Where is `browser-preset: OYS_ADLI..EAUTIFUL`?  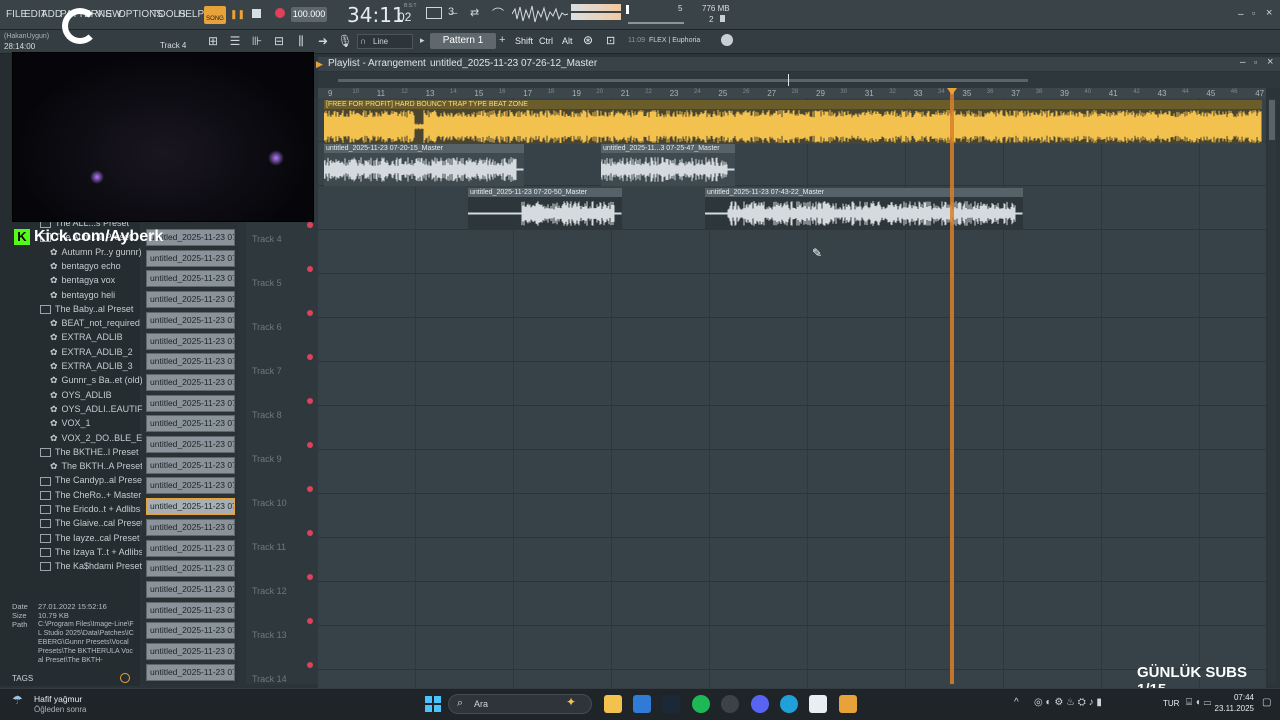
browser-preset: OYS_ADLI..EAUTIFUL is located at coordinates (102, 409).